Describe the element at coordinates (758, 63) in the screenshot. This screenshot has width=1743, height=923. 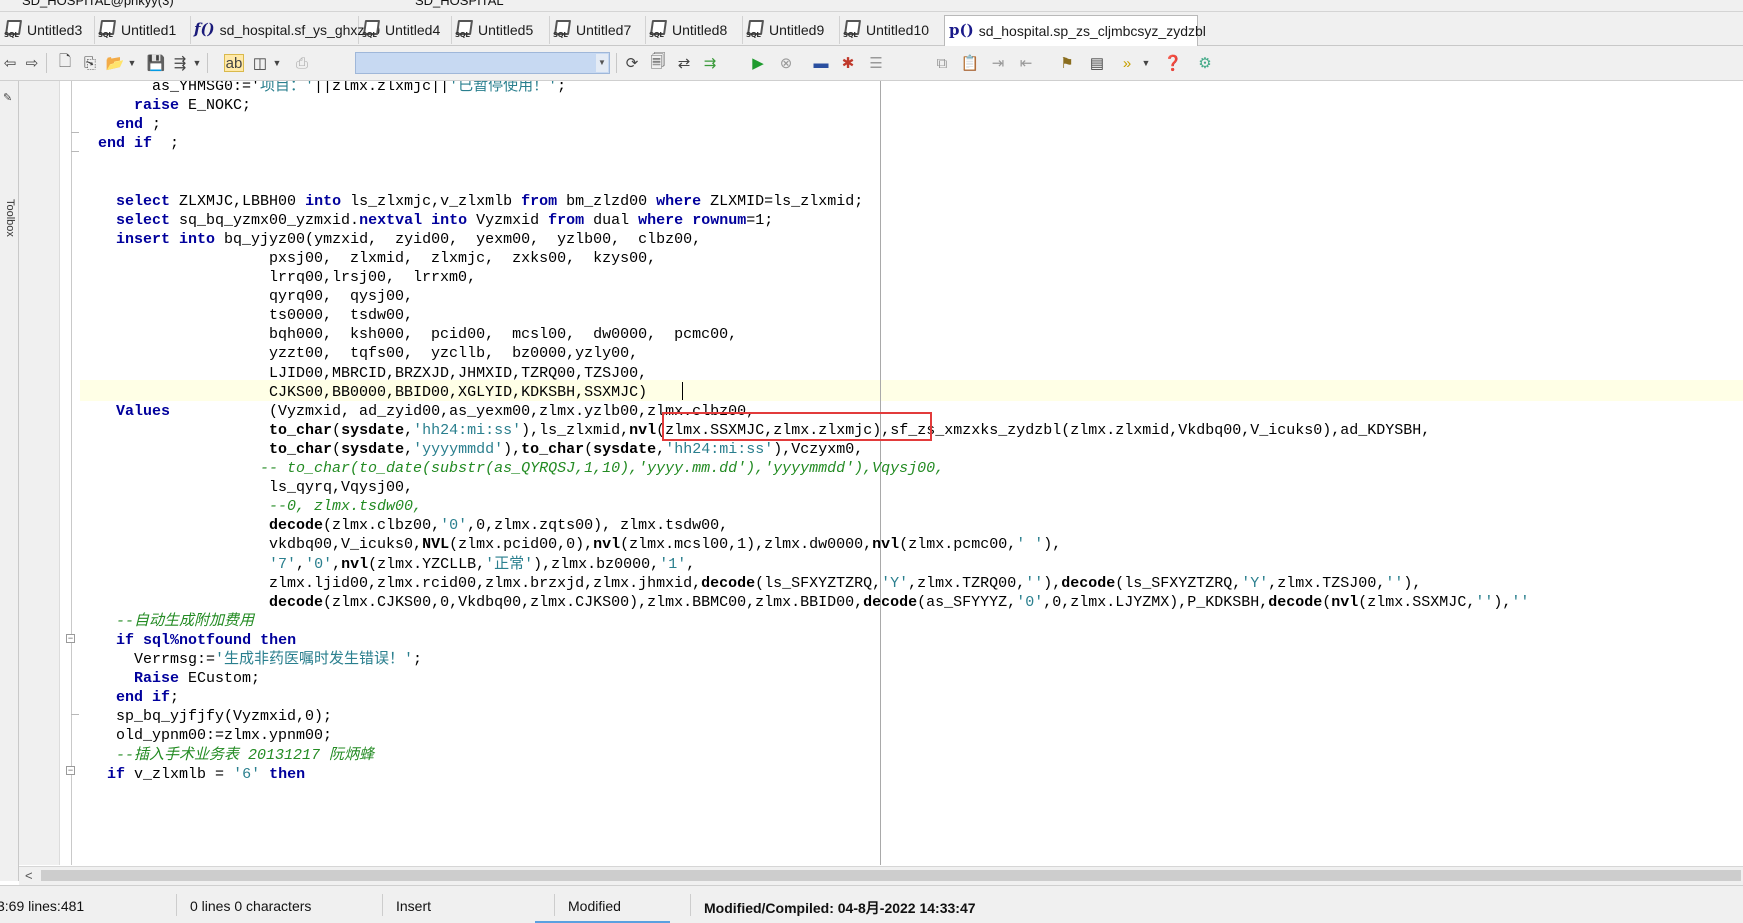
I see `execute-icon: ▶` at that location.